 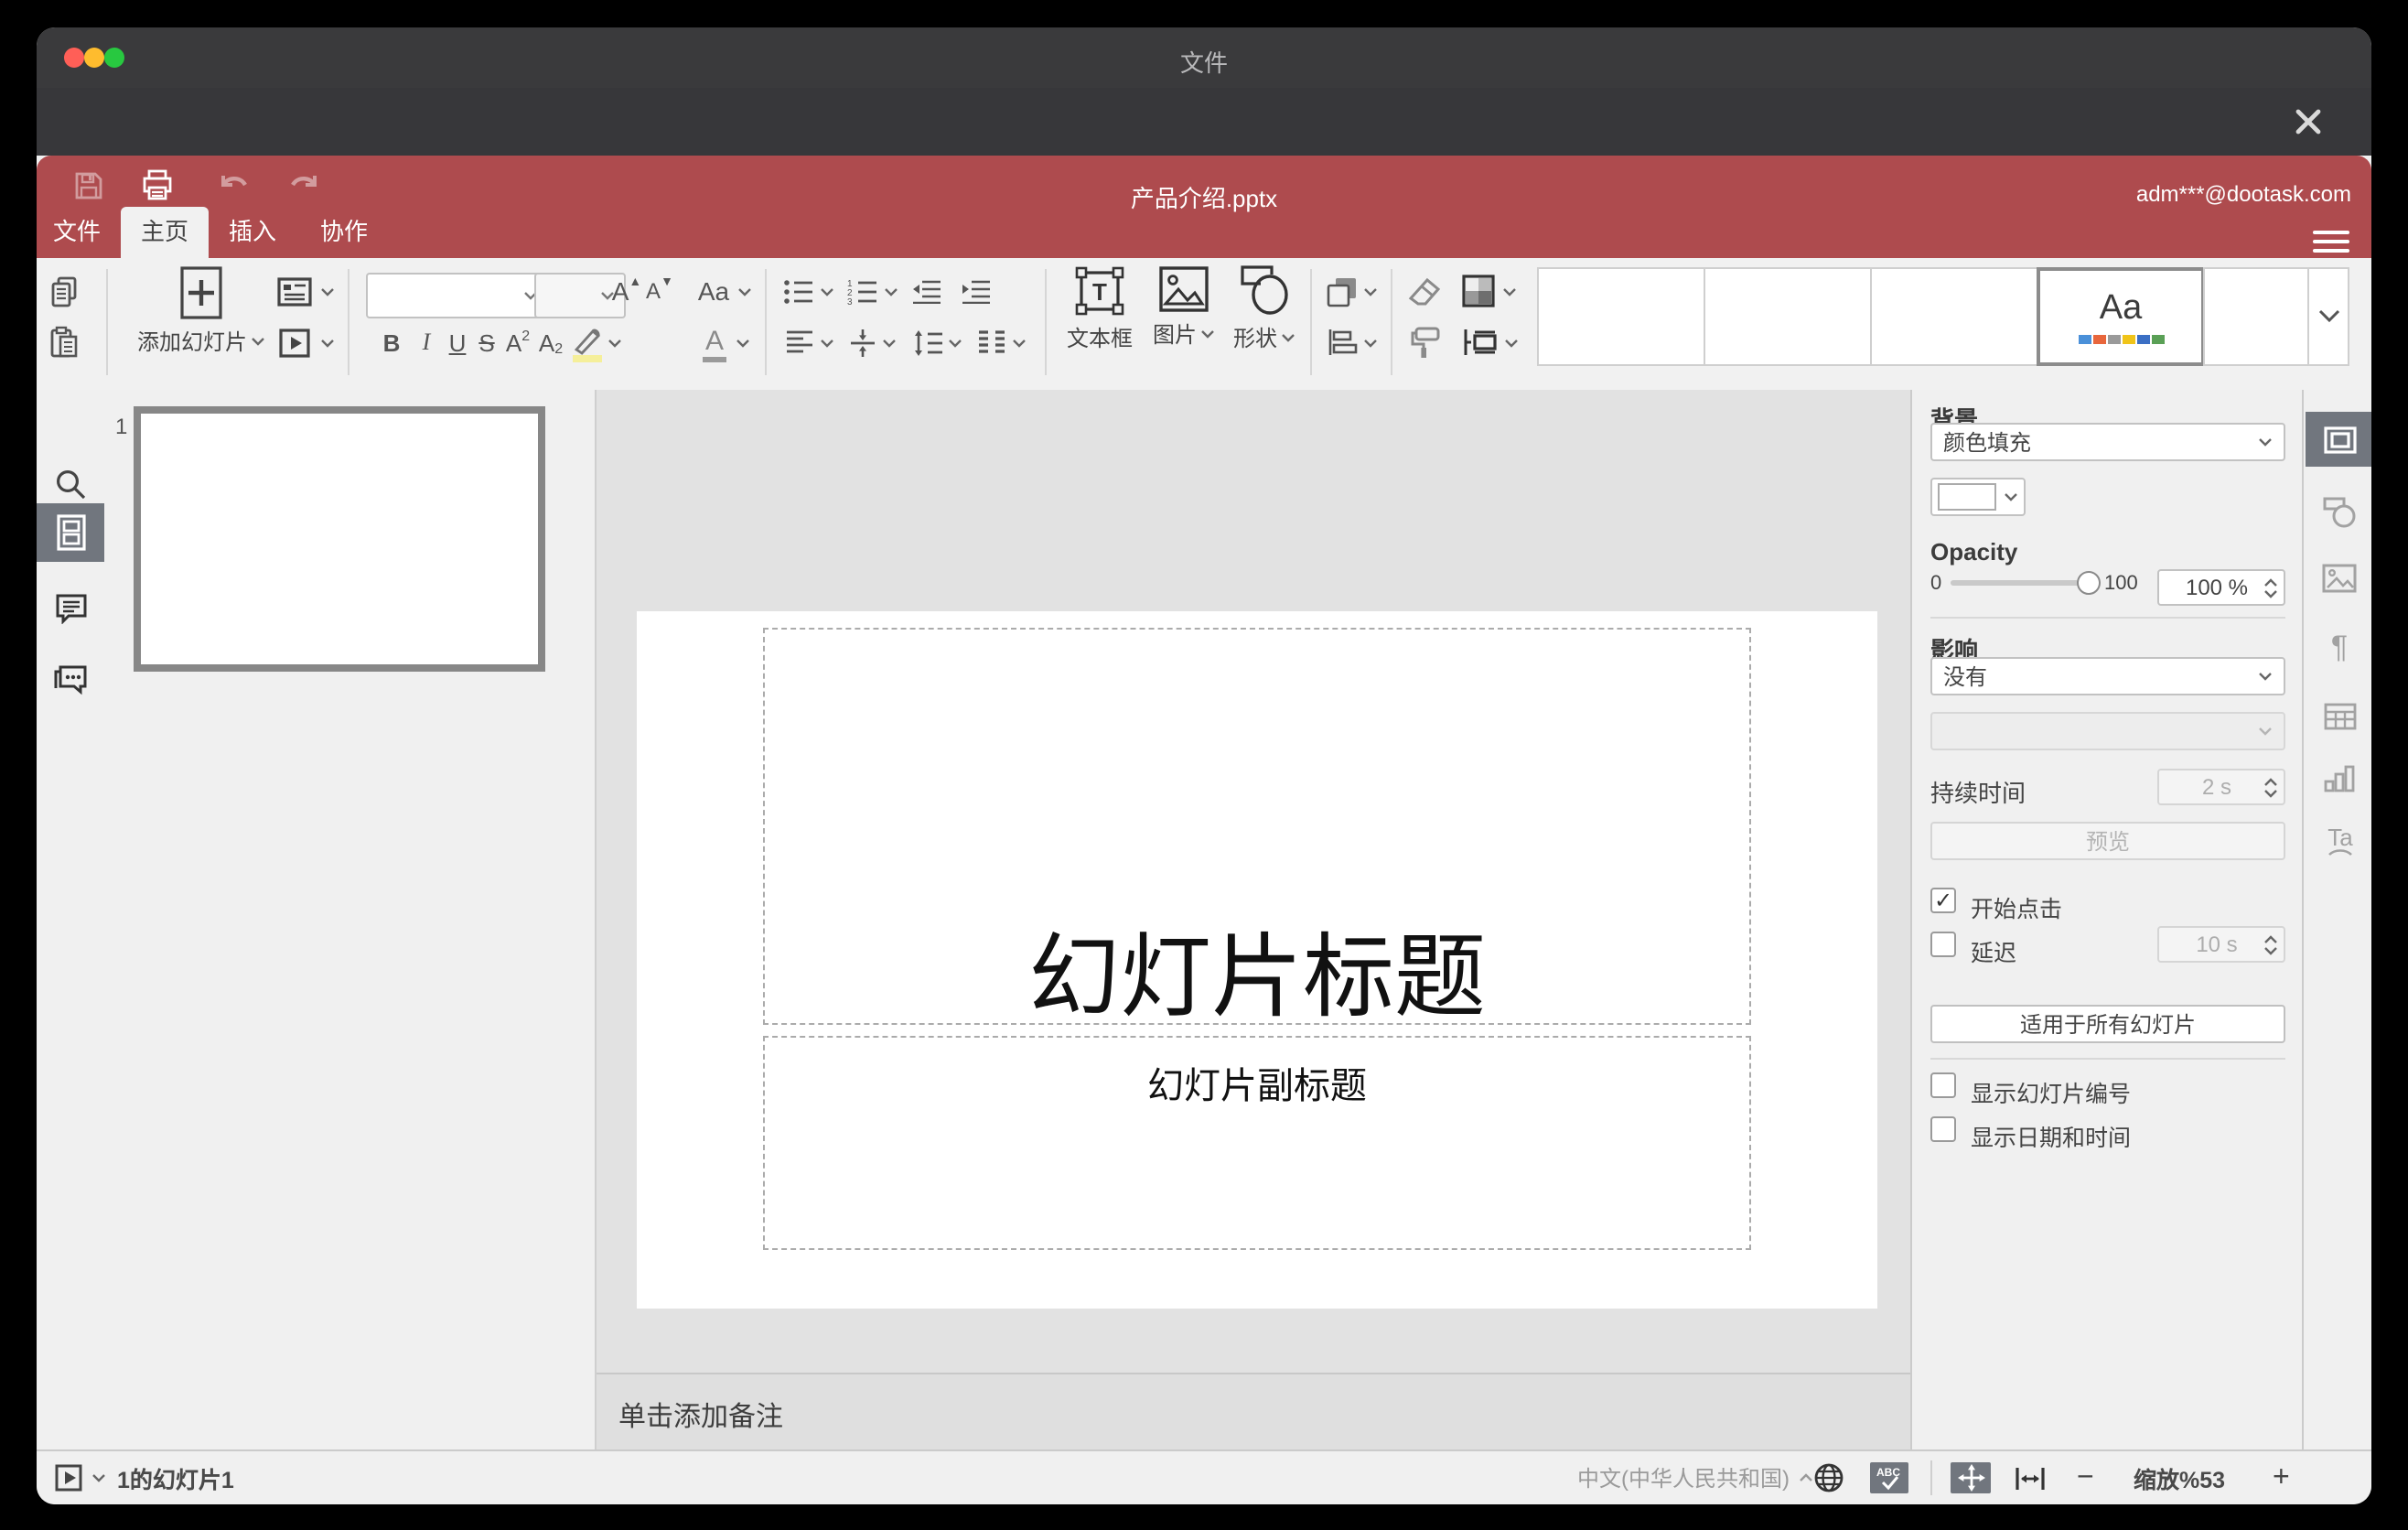 What do you see at coordinates (626, 291) in the screenshot?
I see `increase-font-icon: A ▲` at bounding box center [626, 291].